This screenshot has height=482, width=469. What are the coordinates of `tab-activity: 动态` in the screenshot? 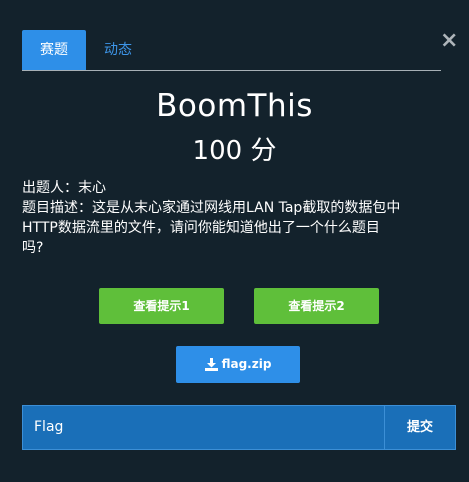 It's located at (118, 50).